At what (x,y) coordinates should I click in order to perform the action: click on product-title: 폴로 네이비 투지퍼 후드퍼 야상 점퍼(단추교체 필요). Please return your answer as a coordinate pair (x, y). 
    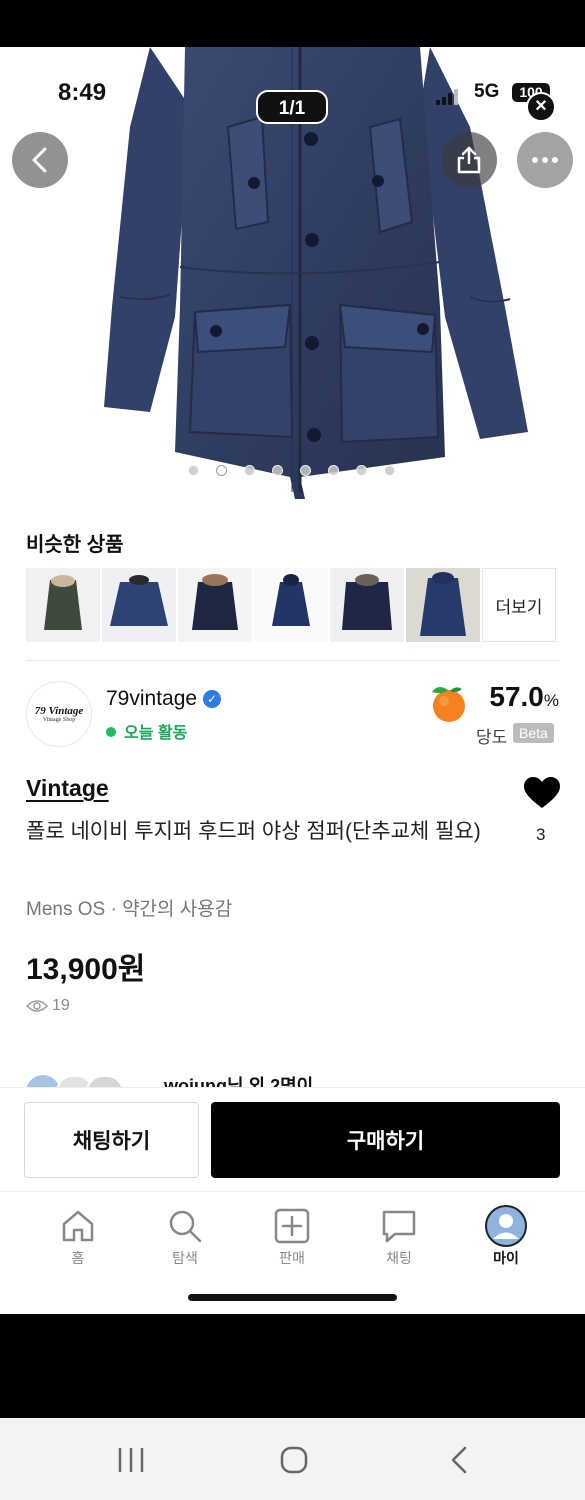
    Looking at the image, I should click on (253, 831).